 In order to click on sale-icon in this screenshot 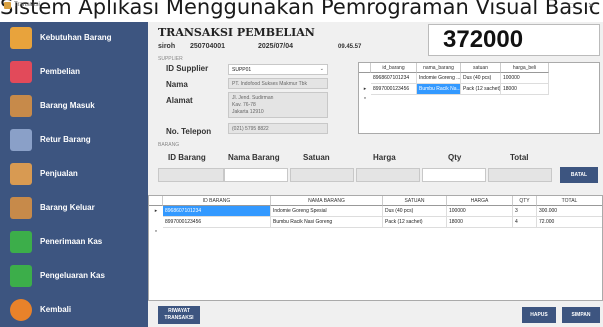, I will do `click(21, 174)`.